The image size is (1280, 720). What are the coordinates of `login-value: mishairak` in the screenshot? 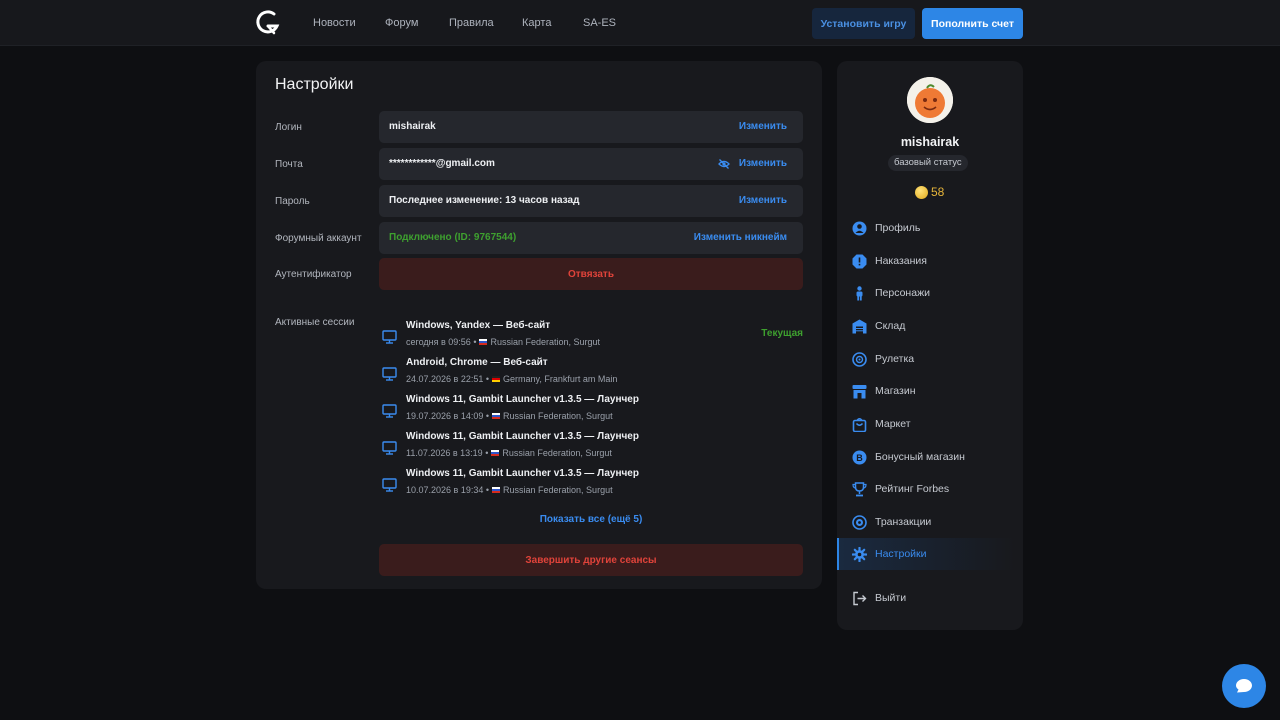 It's located at (412, 126).